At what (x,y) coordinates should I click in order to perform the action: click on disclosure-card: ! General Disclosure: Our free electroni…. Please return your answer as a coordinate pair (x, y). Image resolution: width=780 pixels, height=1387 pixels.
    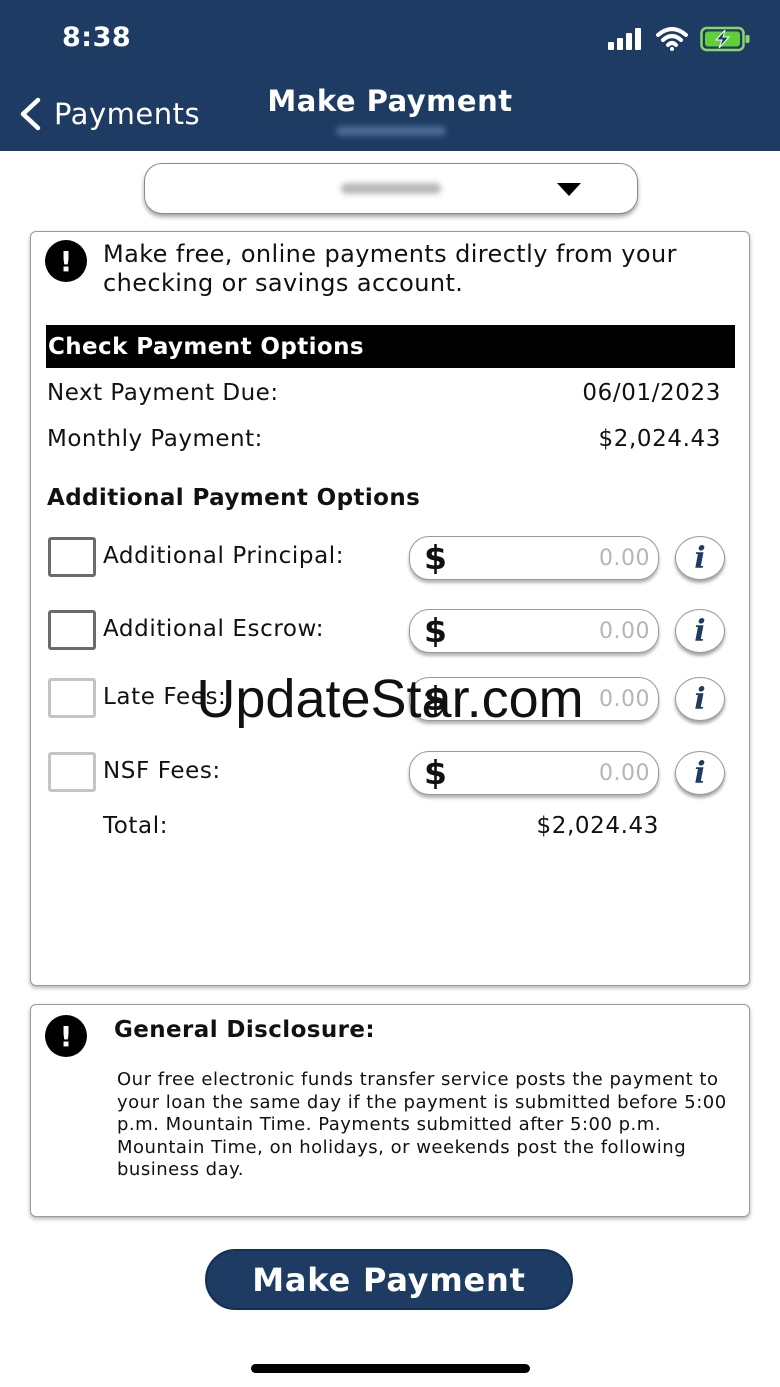
    Looking at the image, I should click on (390, 1110).